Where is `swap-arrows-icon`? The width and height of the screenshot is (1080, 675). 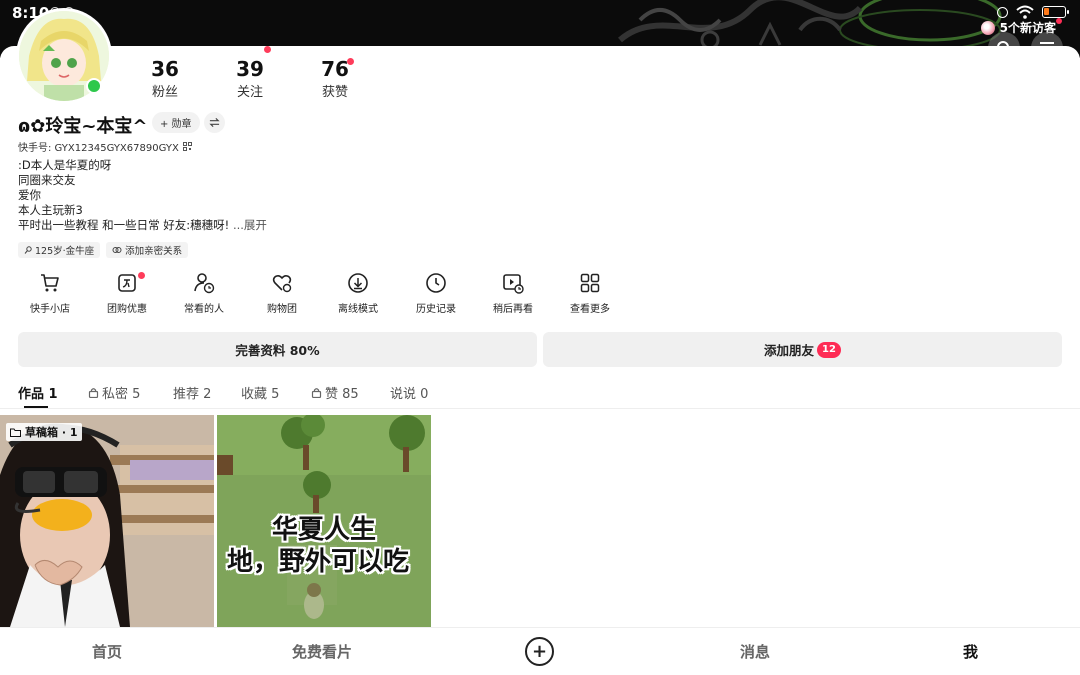
swap-arrows-icon is located at coordinates (214, 122).